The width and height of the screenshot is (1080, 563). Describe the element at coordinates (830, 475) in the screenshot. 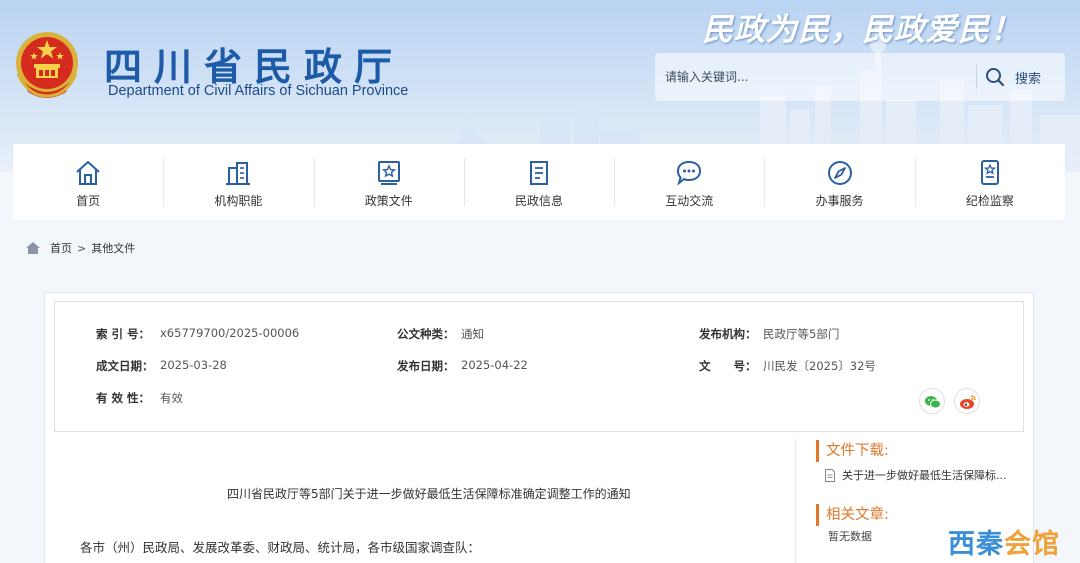

I see `file-icon` at that location.